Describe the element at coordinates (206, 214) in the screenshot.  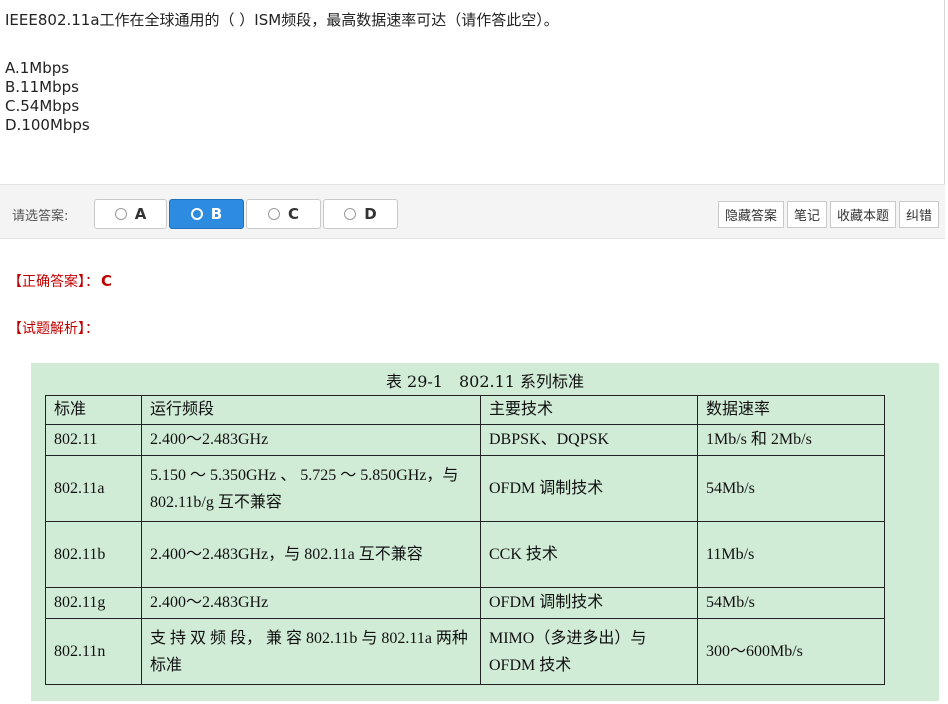
I see `choice-b-button: B` at that location.